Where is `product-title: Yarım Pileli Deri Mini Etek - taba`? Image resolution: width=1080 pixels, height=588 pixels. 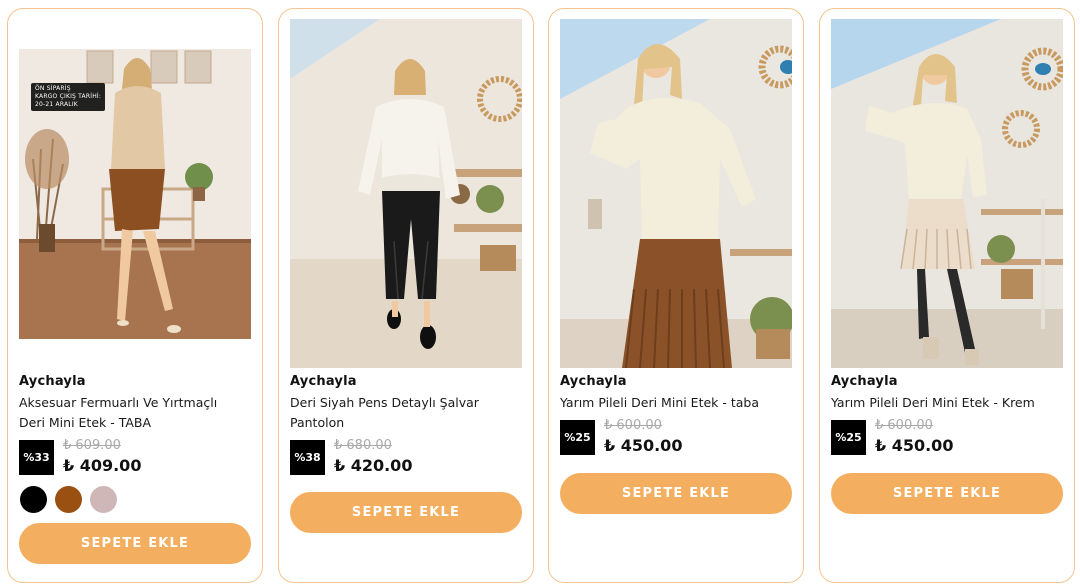 product-title: Yarım Pileli Deri Mini Etek - taba is located at coordinates (674, 403).